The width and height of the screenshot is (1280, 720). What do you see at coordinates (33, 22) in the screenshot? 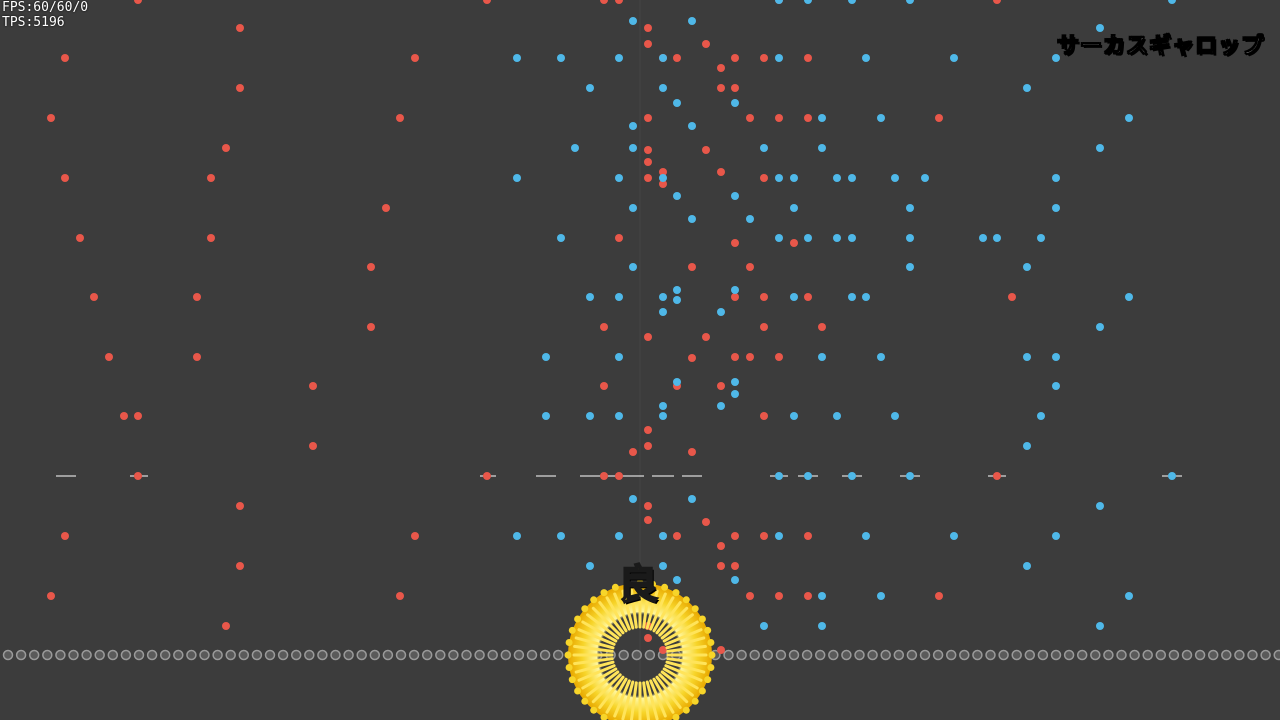
I see `tps-counter: TPS:5196` at bounding box center [33, 22].